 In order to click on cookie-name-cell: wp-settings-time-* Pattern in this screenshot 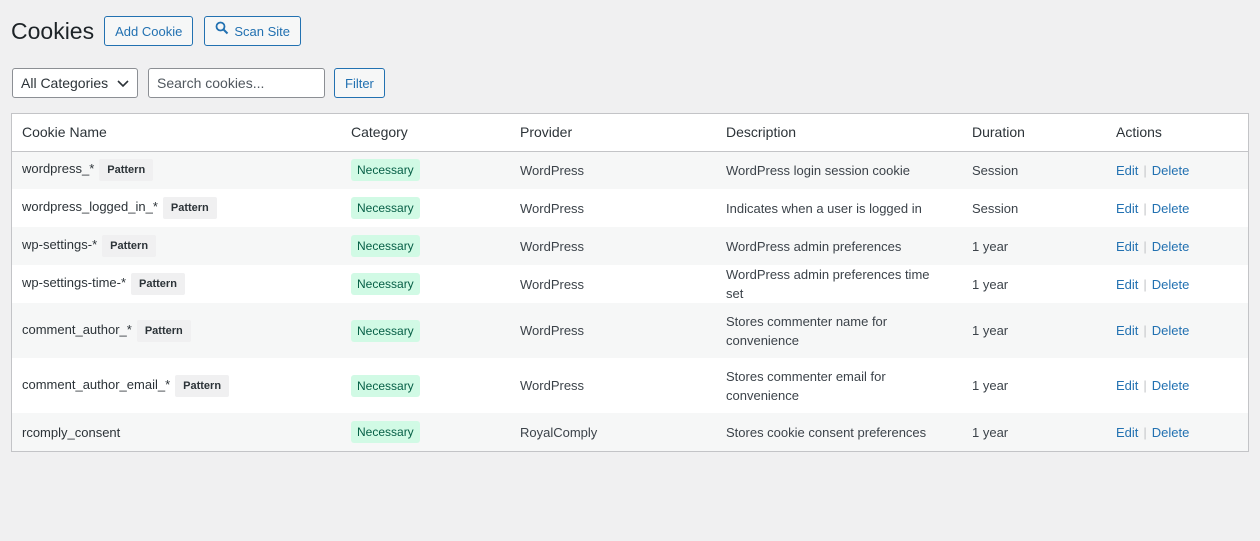, I will do `click(176, 284)`.